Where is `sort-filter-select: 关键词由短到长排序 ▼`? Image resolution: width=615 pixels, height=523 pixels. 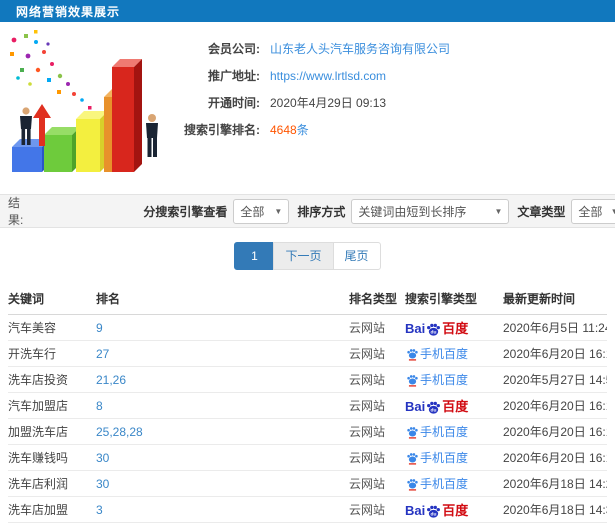 sort-filter-select: 关键词由短到长排序 ▼ is located at coordinates (430, 211).